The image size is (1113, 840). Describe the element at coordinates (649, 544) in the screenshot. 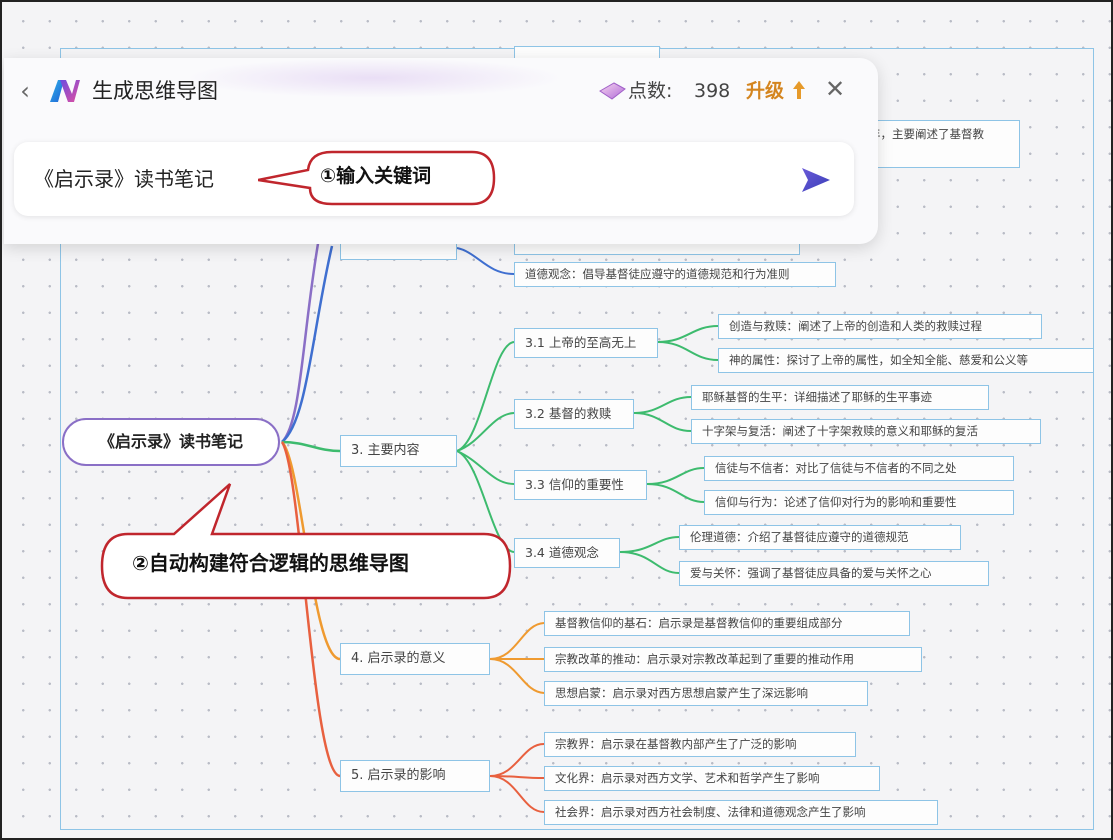

I see `link-sub4-leaf1` at that location.